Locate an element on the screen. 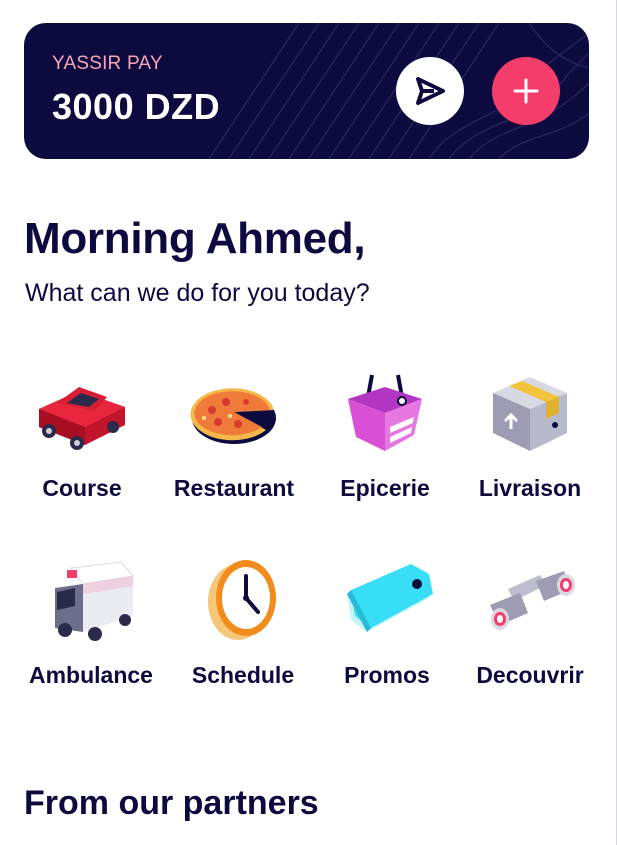  clock-icon is located at coordinates (242, 600).